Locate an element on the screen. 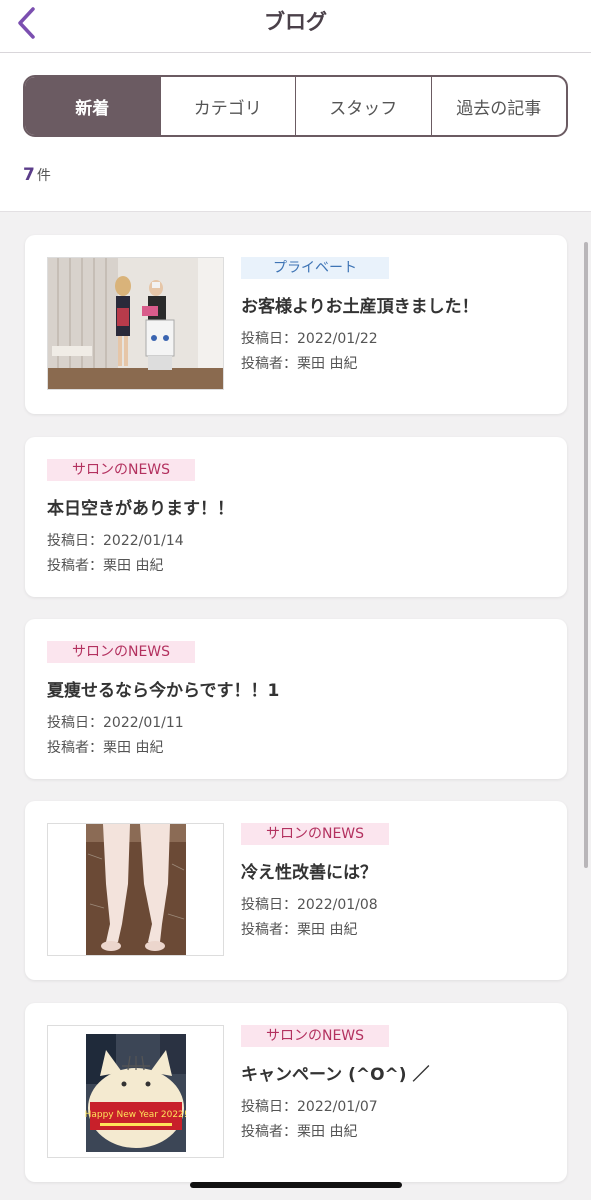  home-indicator is located at coordinates (296, 1185).